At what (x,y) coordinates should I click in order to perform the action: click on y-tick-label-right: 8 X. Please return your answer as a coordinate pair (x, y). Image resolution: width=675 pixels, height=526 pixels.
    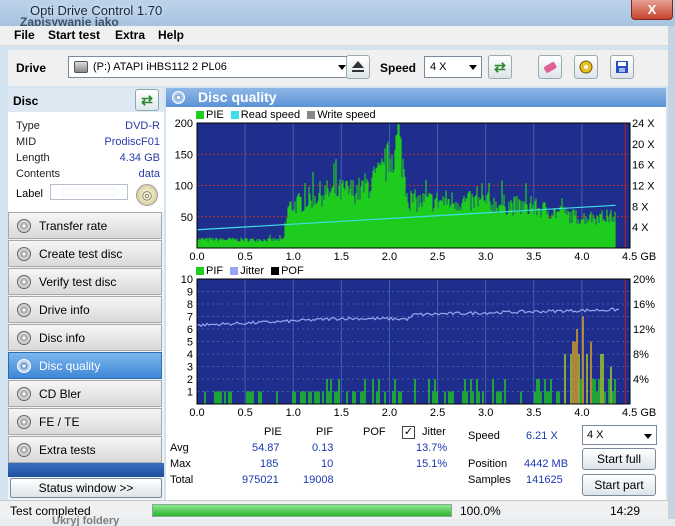
    Looking at the image, I should click on (640, 207).